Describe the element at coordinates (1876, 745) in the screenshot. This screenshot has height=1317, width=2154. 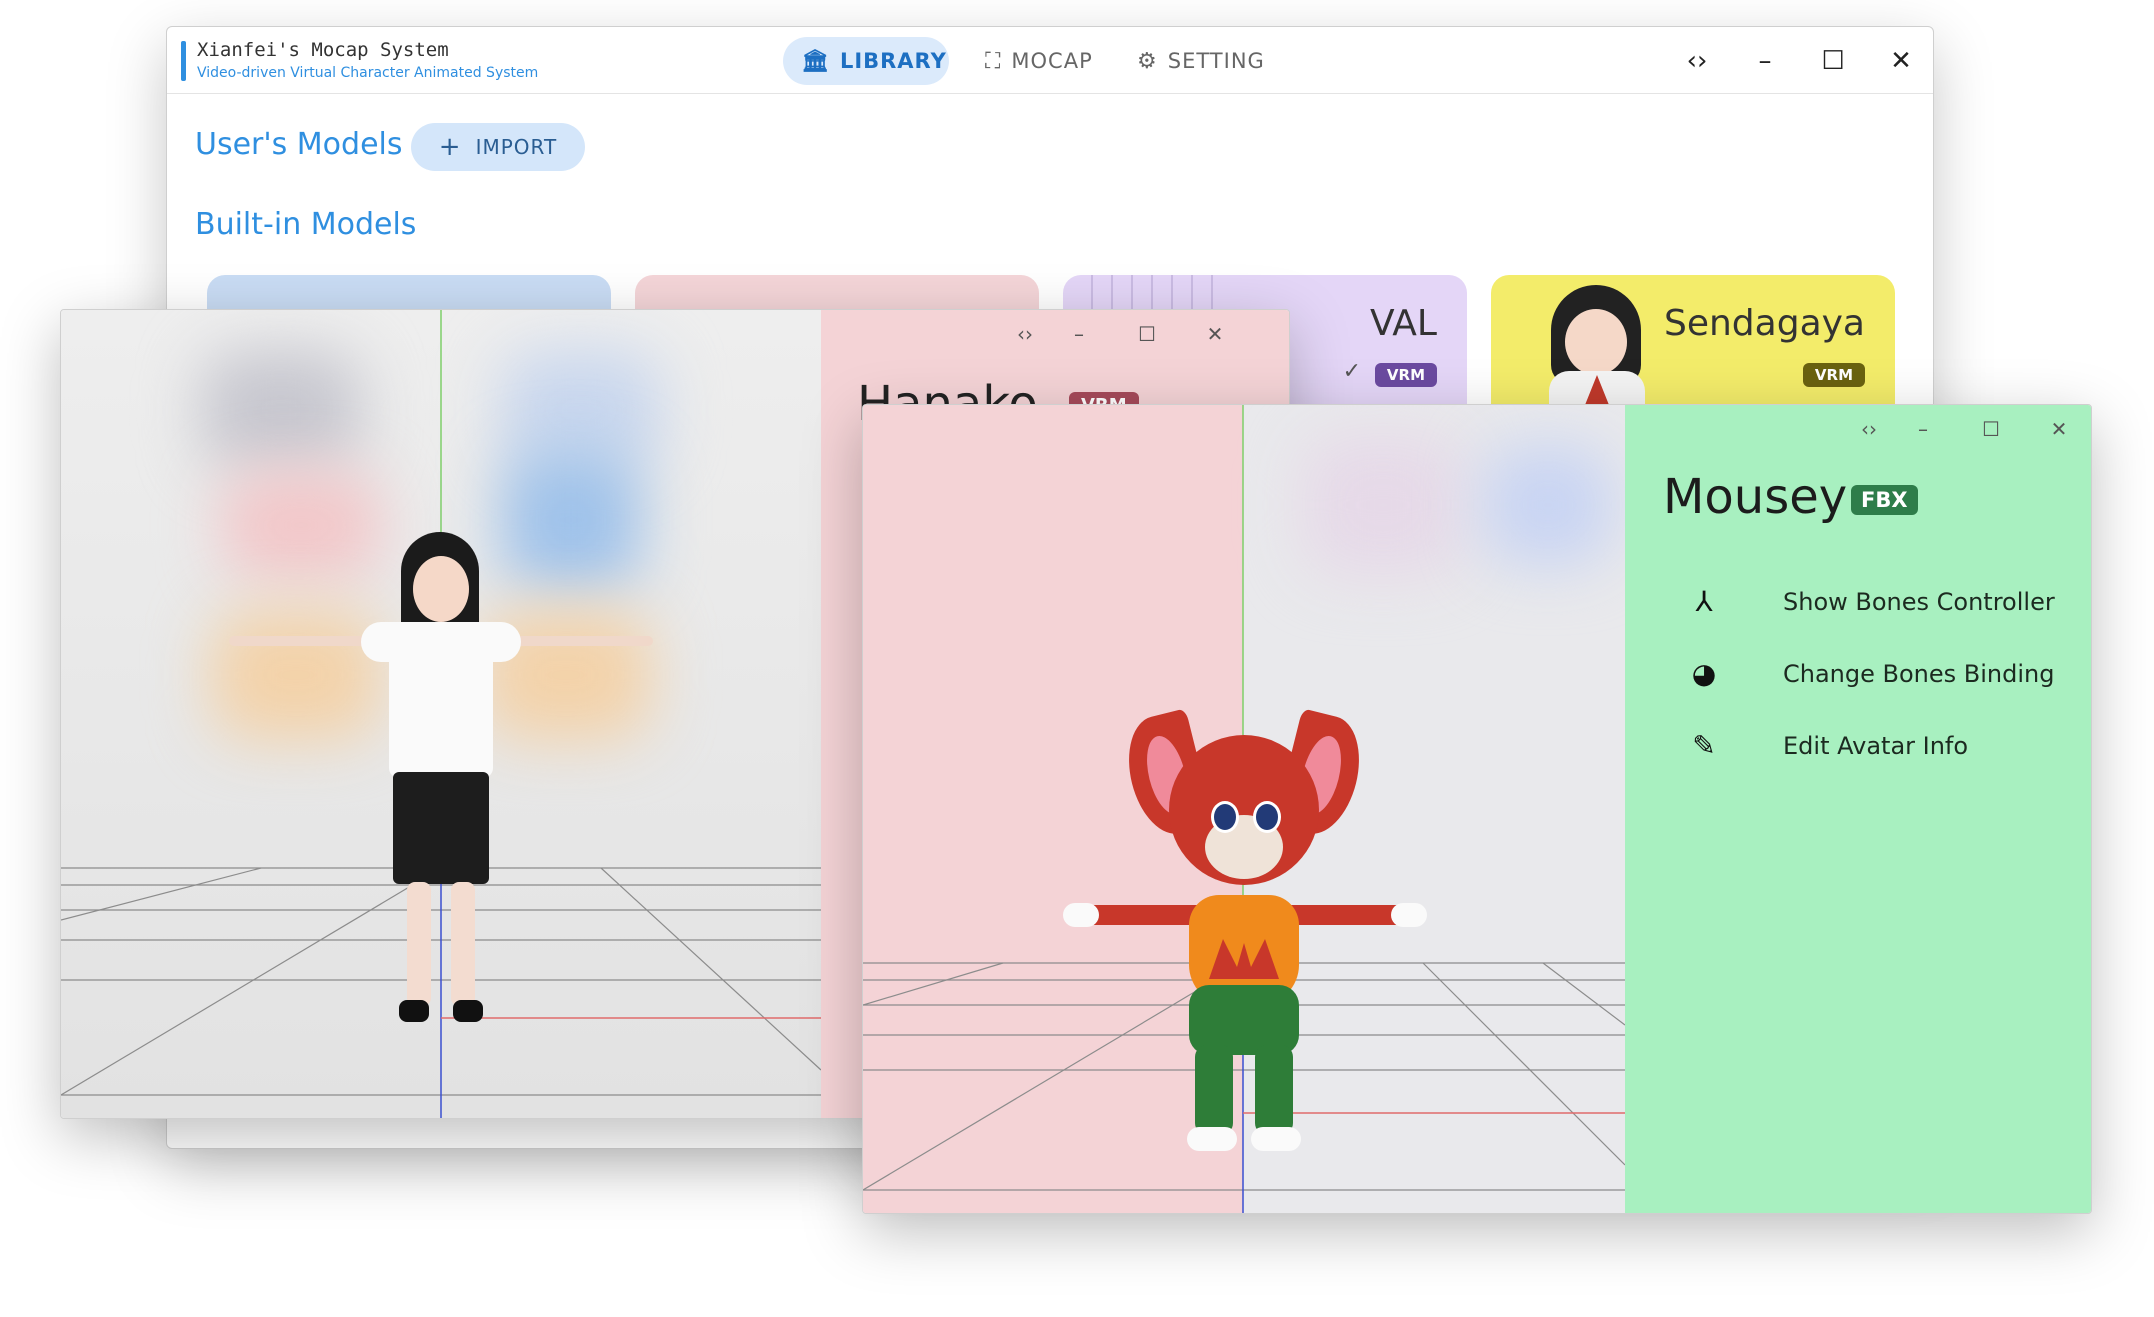
I see `menu-item-label: Edit Avatar Info` at that location.